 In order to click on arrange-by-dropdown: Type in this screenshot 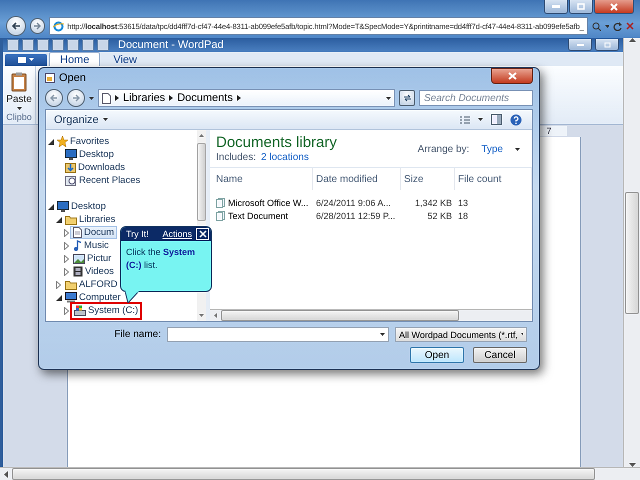, I will do `click(492, 149)`.